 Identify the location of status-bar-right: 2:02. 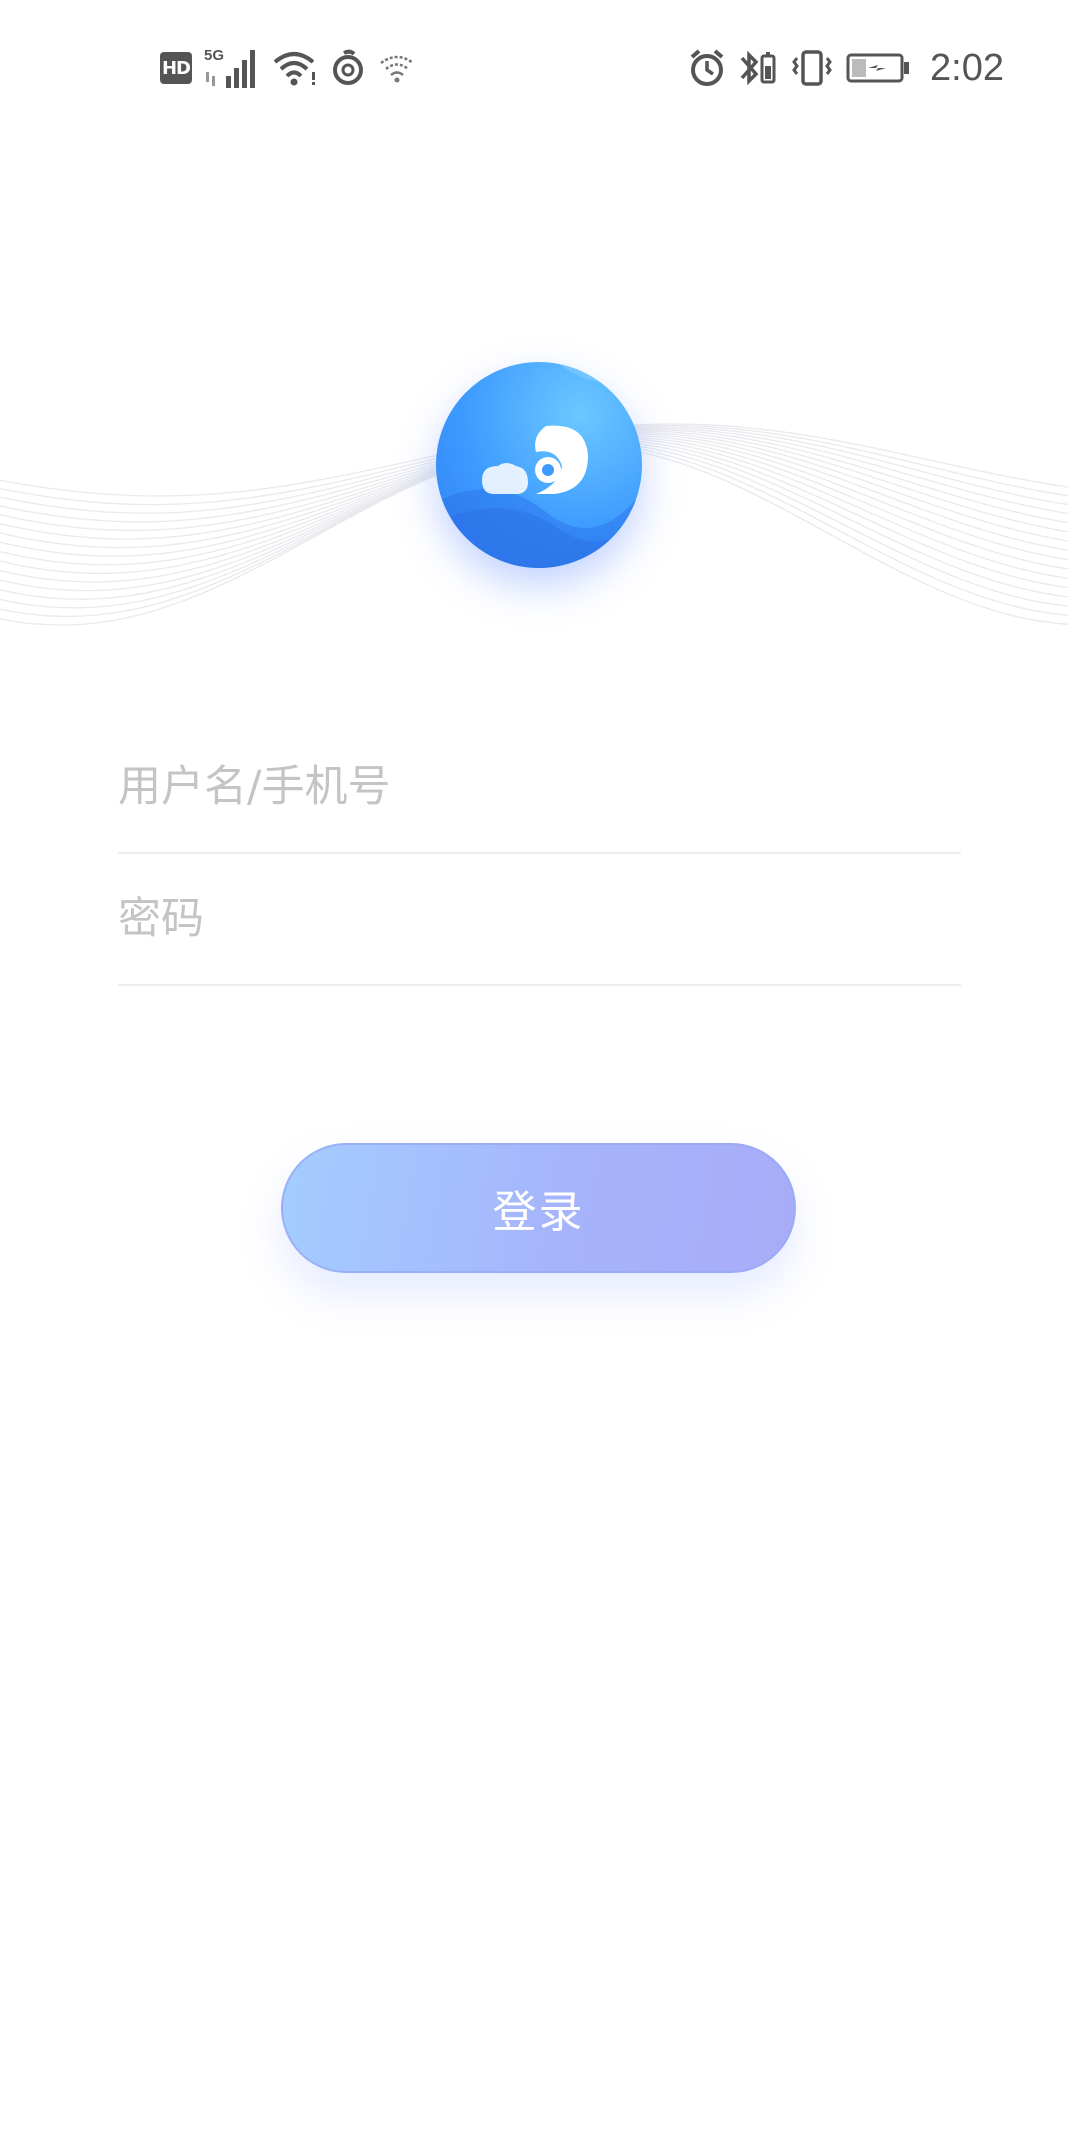
(846, 68).